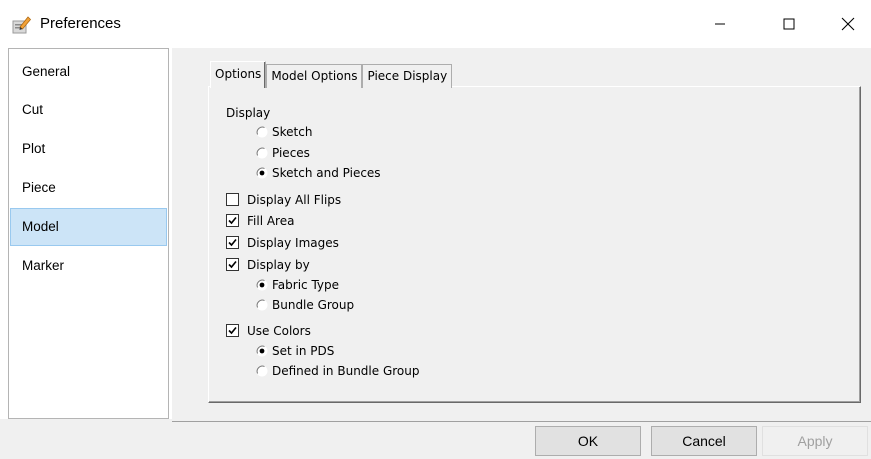 The height and width of the screenshot is (459, 871). What do you see at coordinates (80, 23) in the screenshot?
I see `window-title: Preferences` at bounding box center [80, 23].